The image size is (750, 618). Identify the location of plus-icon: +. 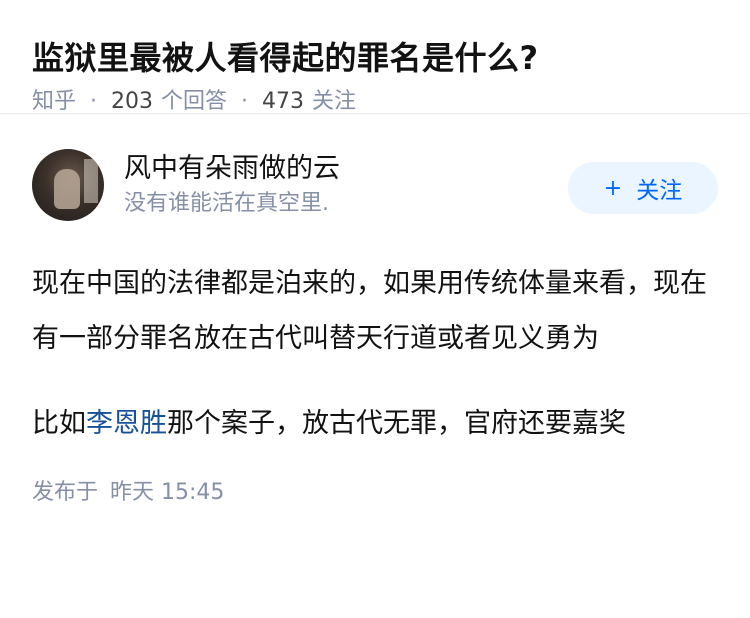
(613, 188).